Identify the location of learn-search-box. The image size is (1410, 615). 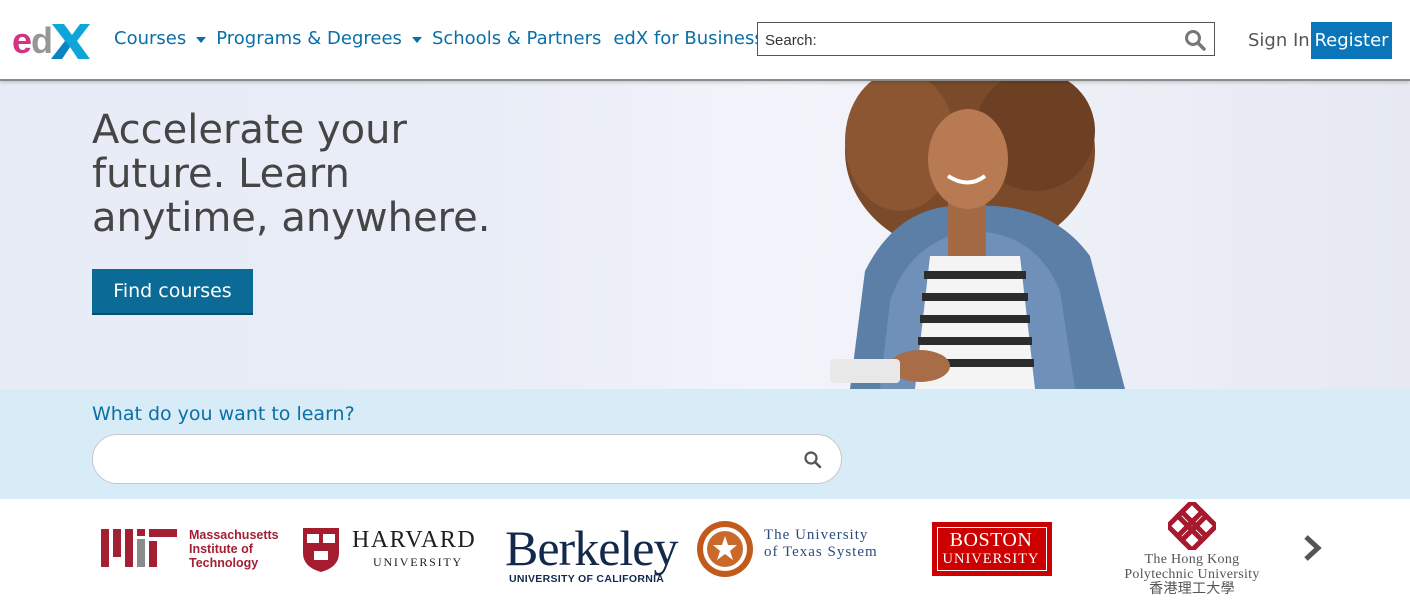
(467, 459).